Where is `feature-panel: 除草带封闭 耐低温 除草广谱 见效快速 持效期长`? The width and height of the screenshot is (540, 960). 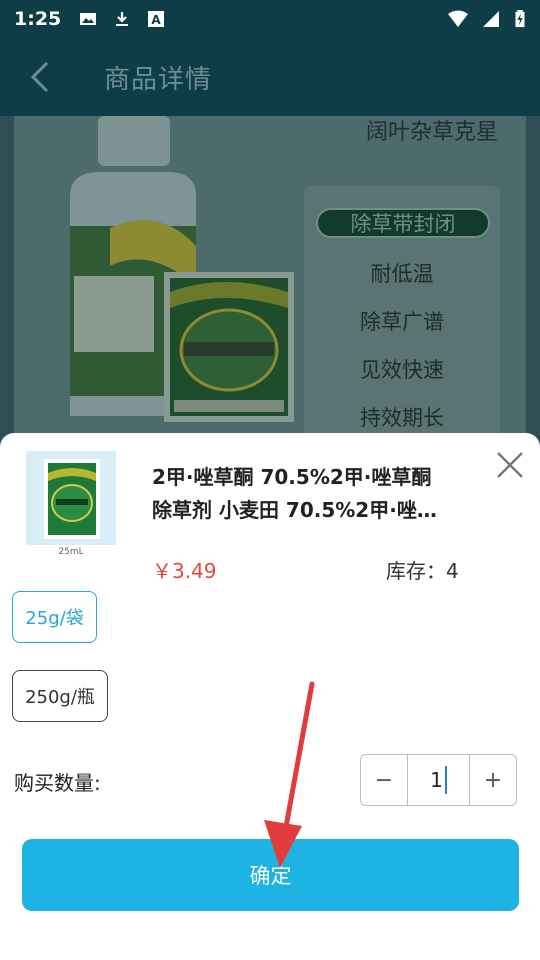 feature-panel: 除草带封闭 耐低温 除草广谱 见效快速 持效期长 is located at coordinates (402, 316).